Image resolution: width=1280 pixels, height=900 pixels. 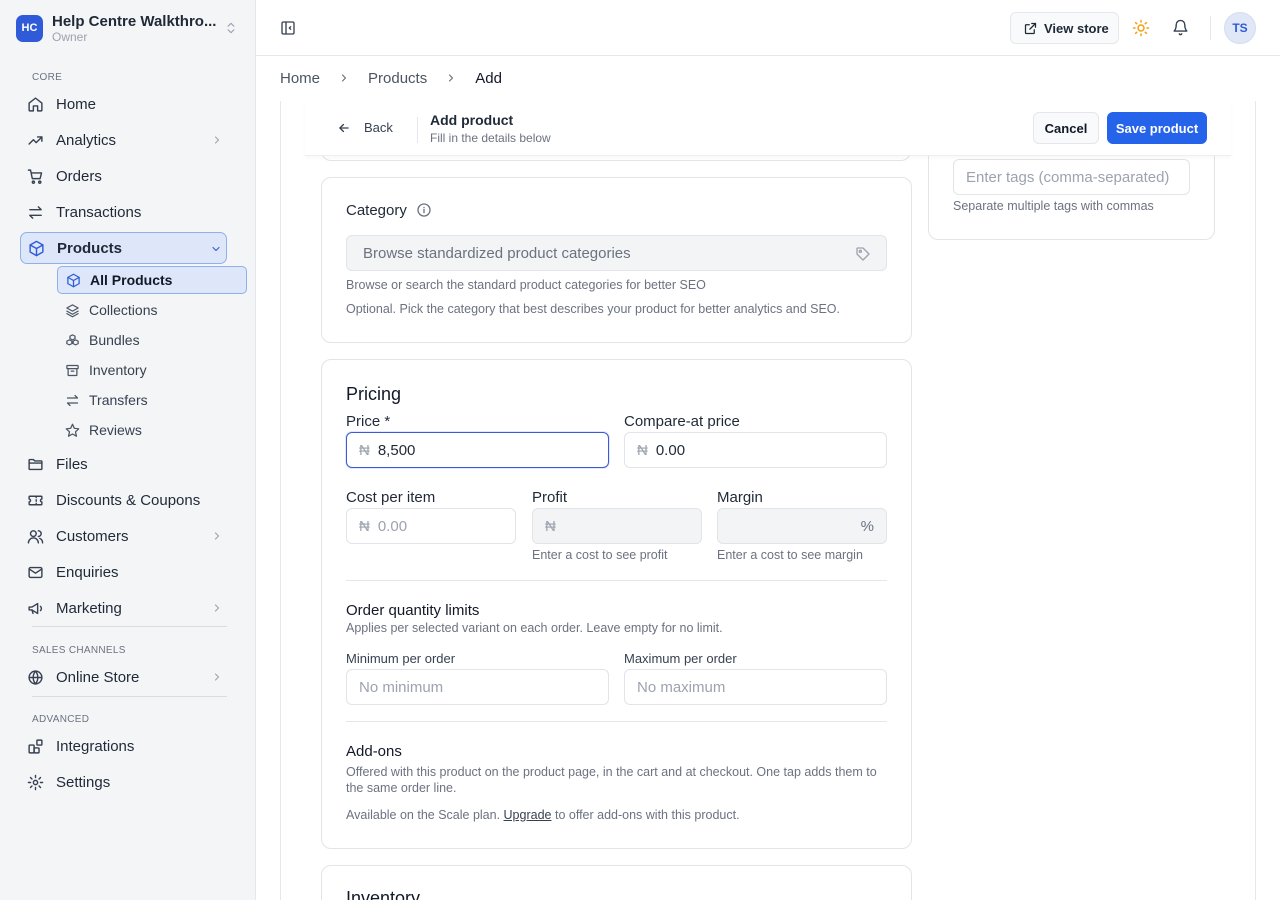 What do you see at coordinates (128, 28) in the screenshot?
I see `workspace-switcher: HC Help Centre Walkthro... Owner` at bounding box center [128, 28].